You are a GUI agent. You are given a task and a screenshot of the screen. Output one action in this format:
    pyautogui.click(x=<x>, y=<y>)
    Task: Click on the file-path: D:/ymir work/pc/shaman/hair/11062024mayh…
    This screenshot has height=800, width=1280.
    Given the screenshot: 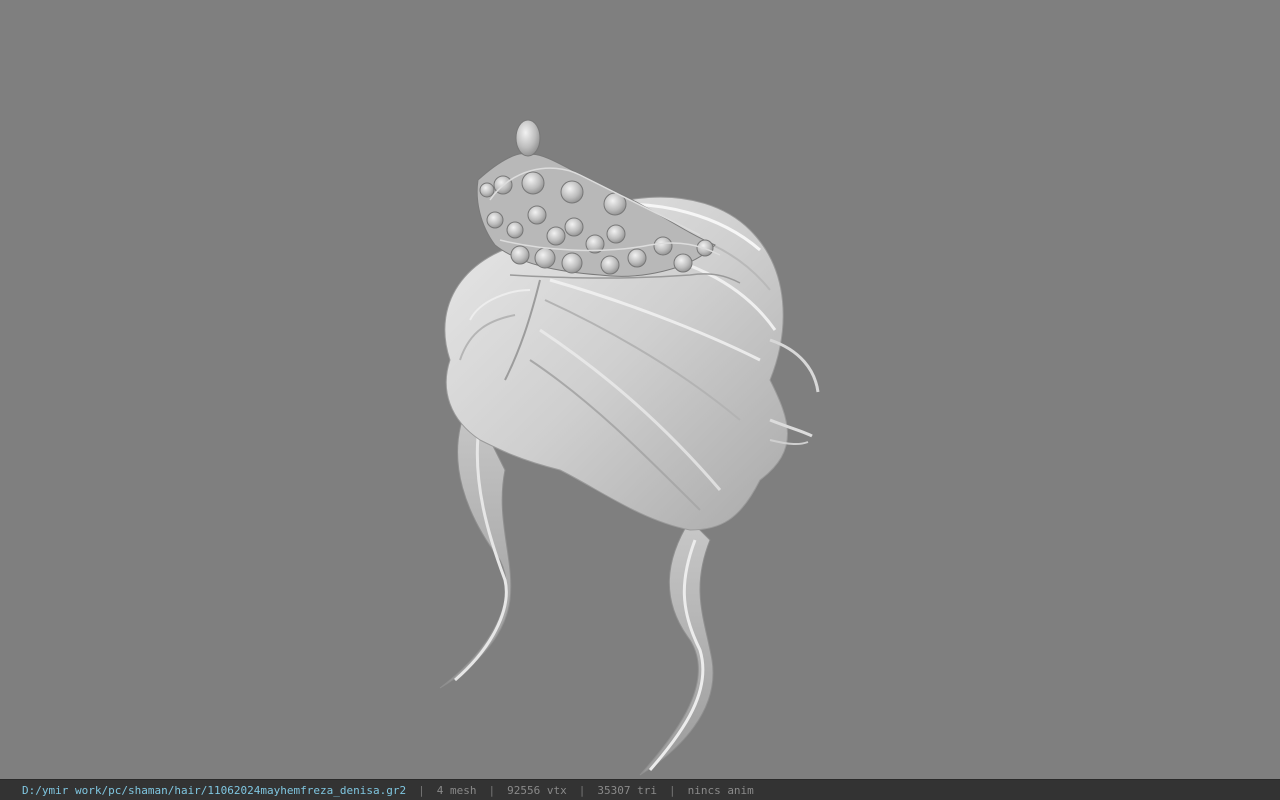 What is the action you would take?
    pyautogui.click(x=214, y=790)
    